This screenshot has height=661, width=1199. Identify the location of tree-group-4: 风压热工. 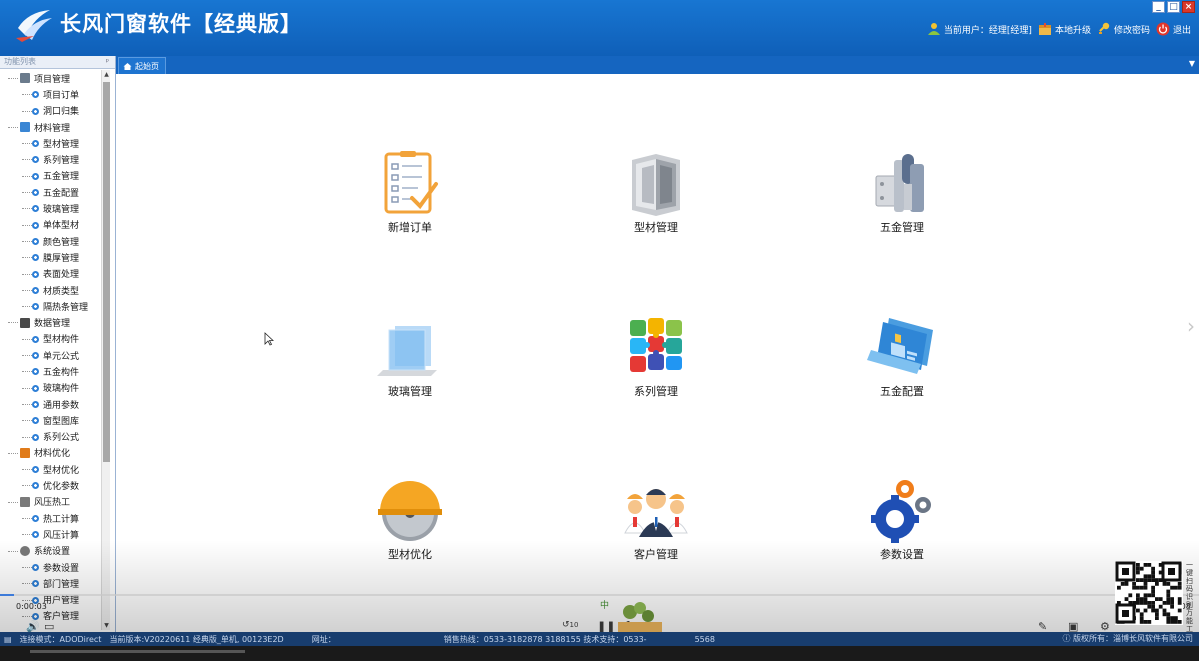
(50, 502).